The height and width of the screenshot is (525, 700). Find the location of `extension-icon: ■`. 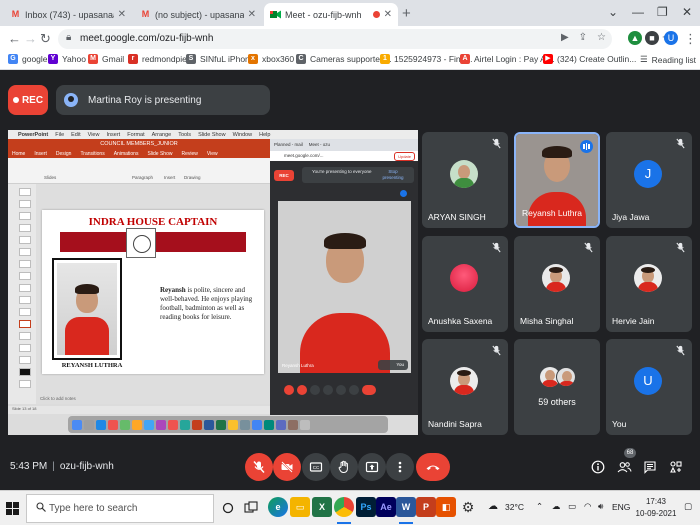

extension-icon: ■ is located at coordinates (652, 38).